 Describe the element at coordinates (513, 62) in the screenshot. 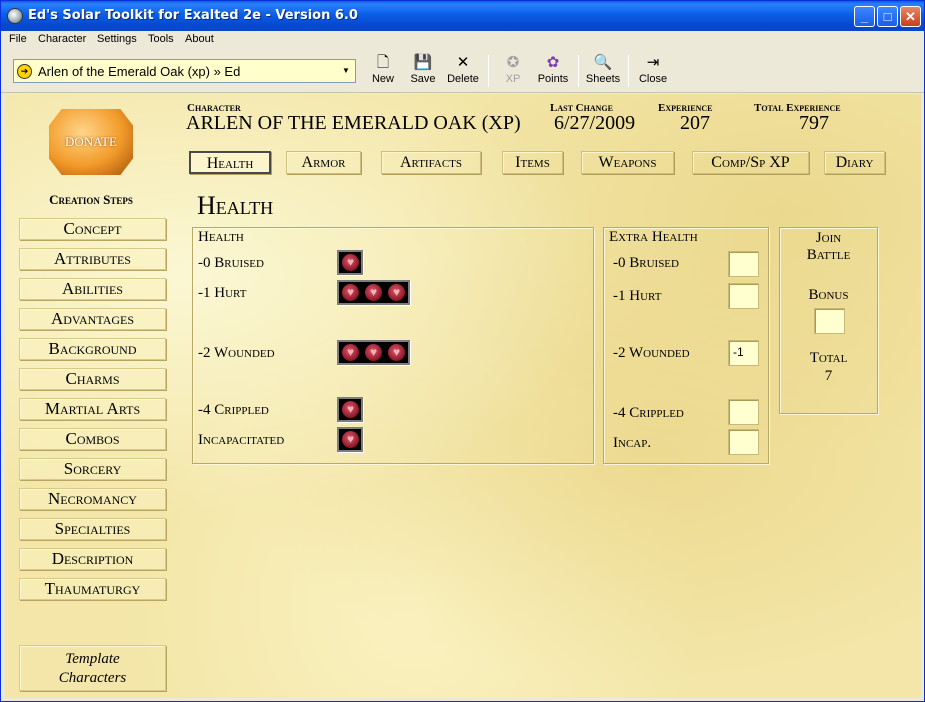

I see `xp-icon: ✪` at that location.